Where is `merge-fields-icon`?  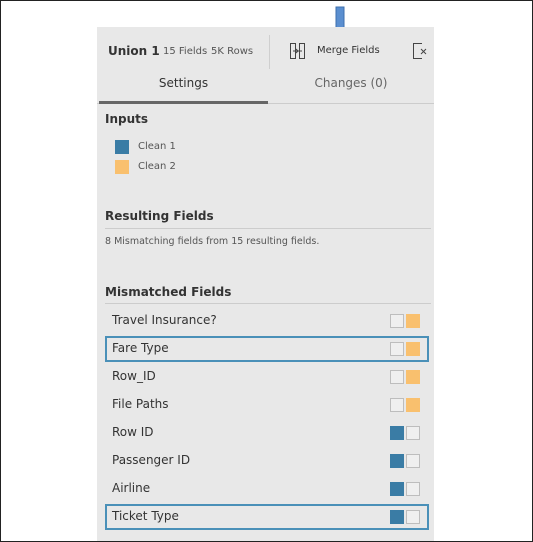
merge-fields-icon is located at coordinates (297, 51).